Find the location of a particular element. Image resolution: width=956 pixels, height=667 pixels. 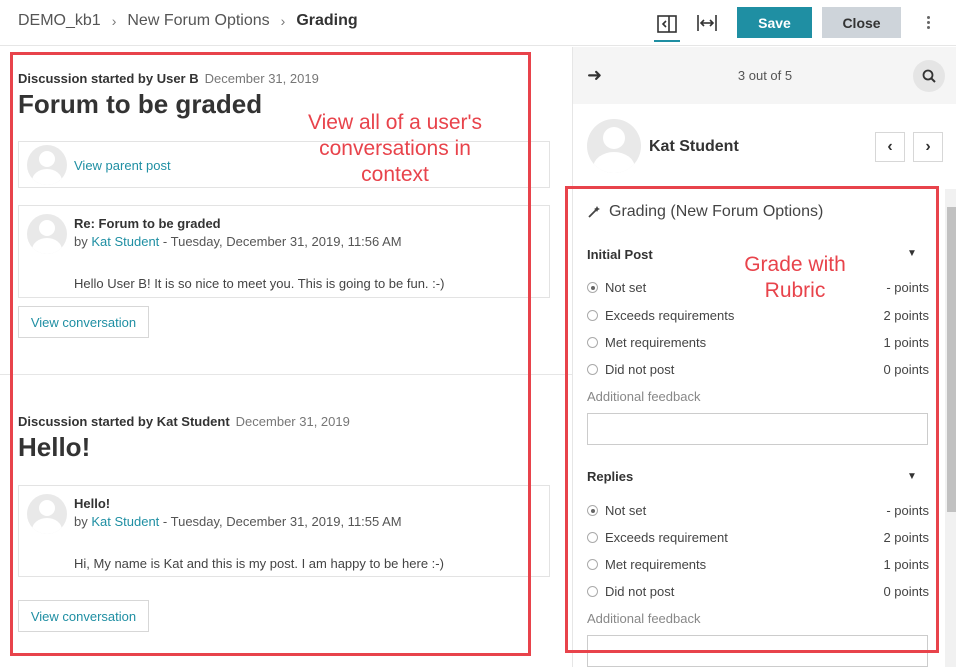

breadcrumb-current: Grading is located at coordinates (327, 20).